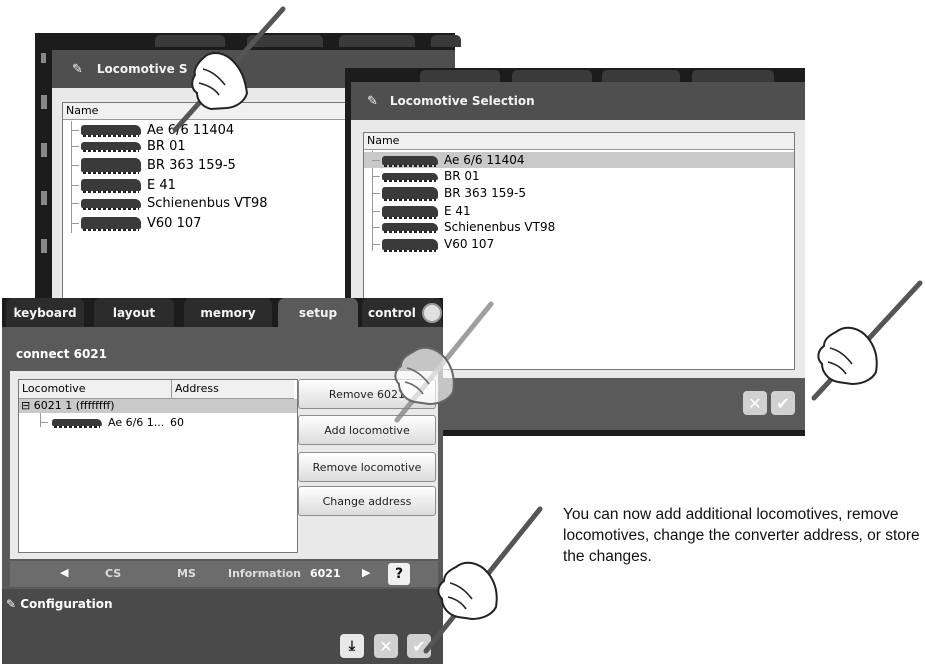 Image resolution: width=925 pixels, height=664 pixels. I want to click on list-header: Name, so click(579, 141).